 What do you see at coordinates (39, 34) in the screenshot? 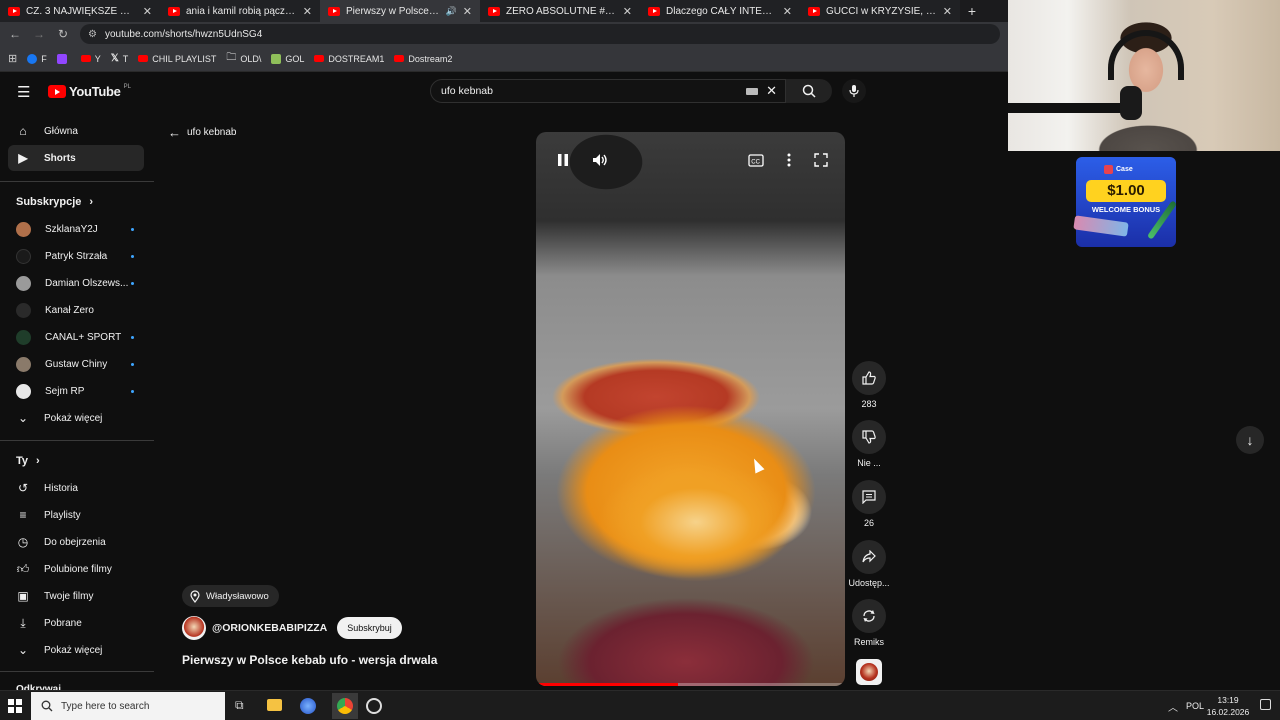
I see `forward-arrow-icon: →` at bounding box center [39, 34].